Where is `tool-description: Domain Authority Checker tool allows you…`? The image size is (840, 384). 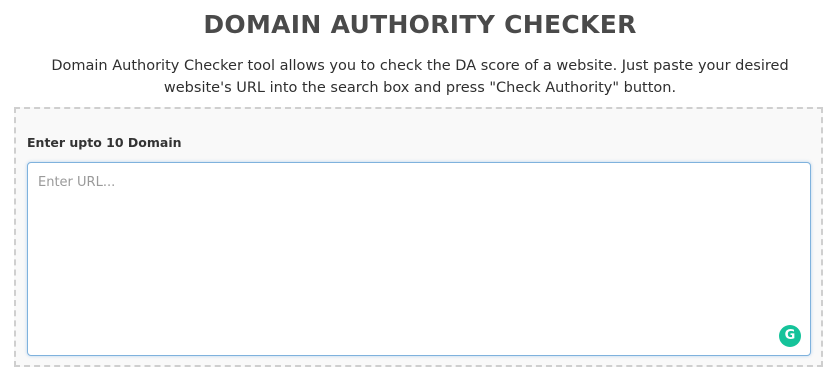
tool-description: Domain Authority Checker tool allows you… is located at coordinates (420, 77).